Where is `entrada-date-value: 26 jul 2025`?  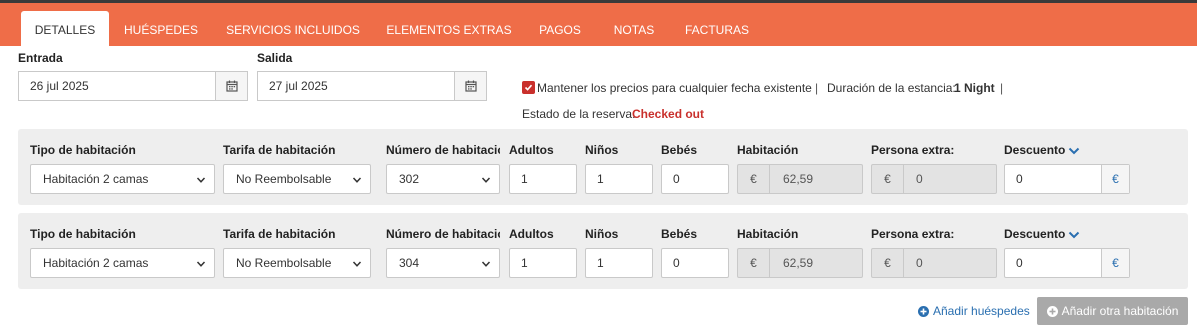
entrada-date-value: 26 jul 2025 is located at coordinates (59, 86).